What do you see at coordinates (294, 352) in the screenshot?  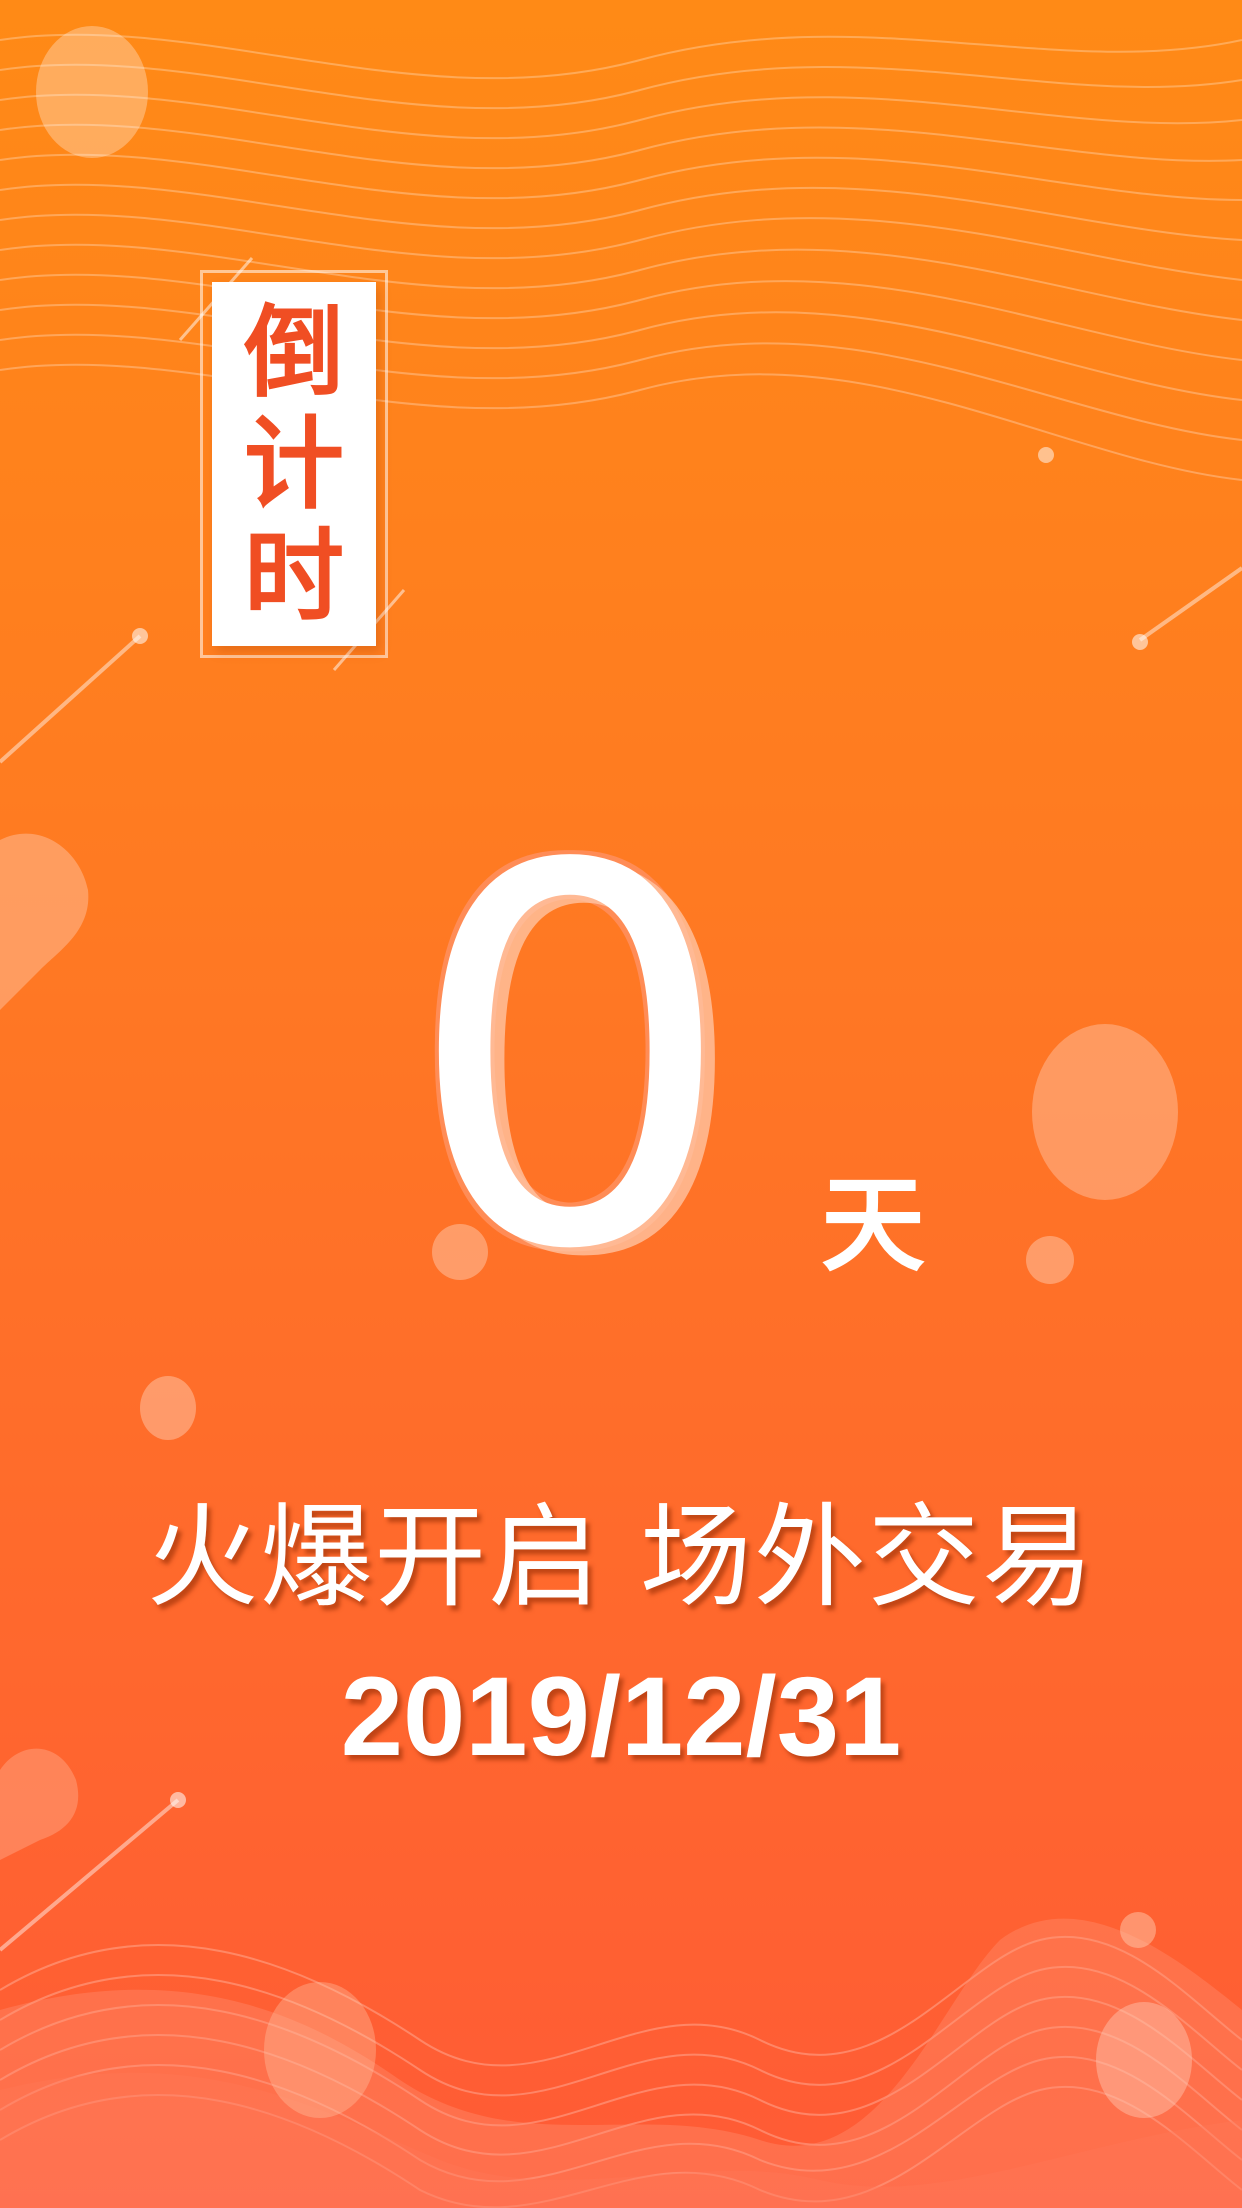 I see `badge-char-1: 倒` at bounding box center [294, 352].